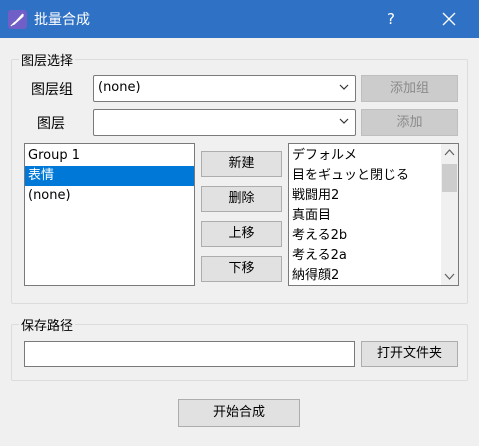 This screenshot has width=479, height=446. What do you see at coordinates (409, 122) in the screenshot?
I see `add-layer-button: 添加` at bounding box center [409, 122].